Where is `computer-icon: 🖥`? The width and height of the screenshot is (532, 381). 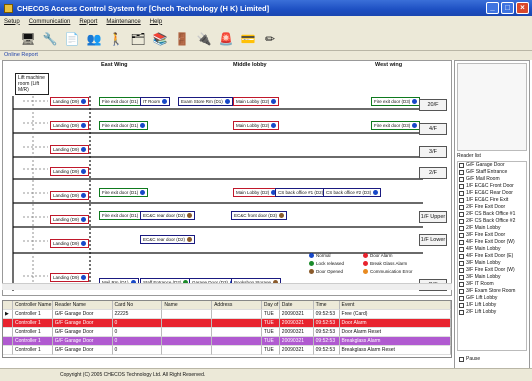
computer-icon: 🖥 is located at coordinates (28, 39).